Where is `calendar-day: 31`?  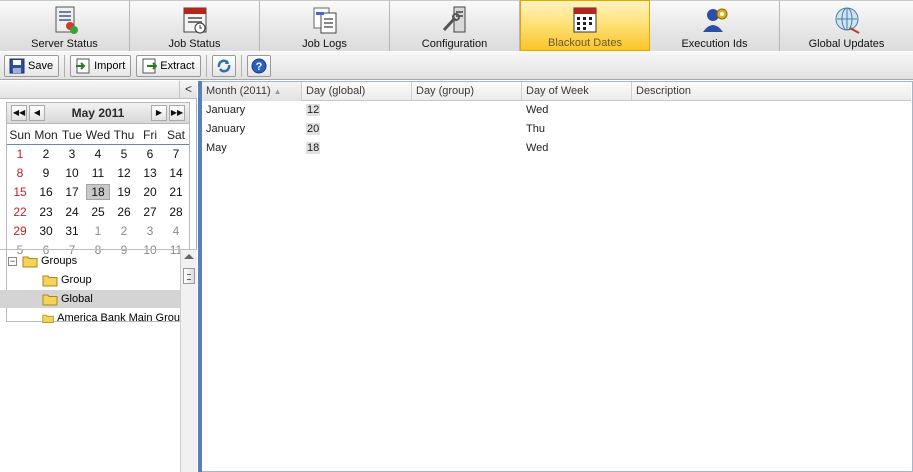
calendar-day: 31 is located at coordinates (72, 230).